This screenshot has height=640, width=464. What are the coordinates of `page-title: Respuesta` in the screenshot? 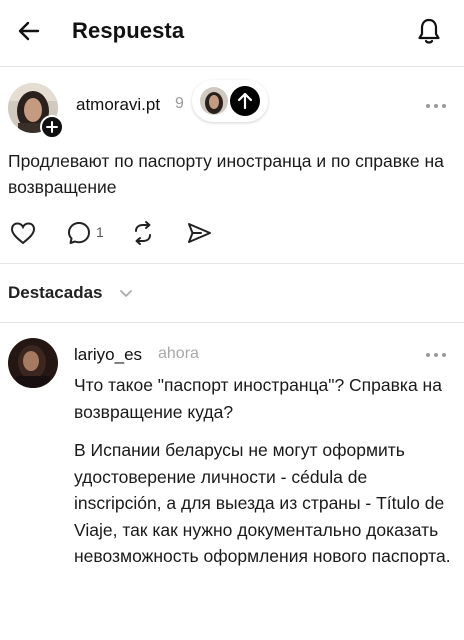 It's located at (128, 30).